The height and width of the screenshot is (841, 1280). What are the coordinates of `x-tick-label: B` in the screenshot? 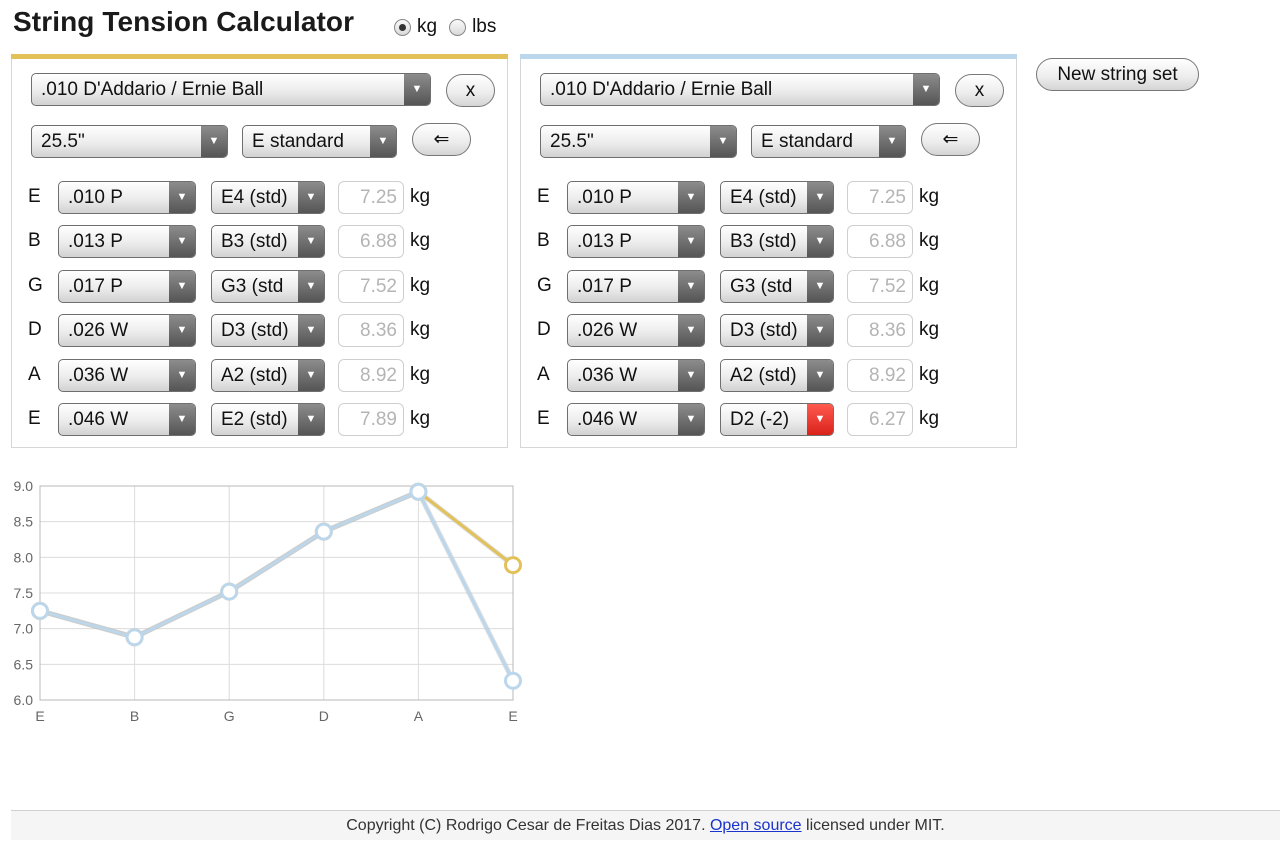 It's located at (134, 716).